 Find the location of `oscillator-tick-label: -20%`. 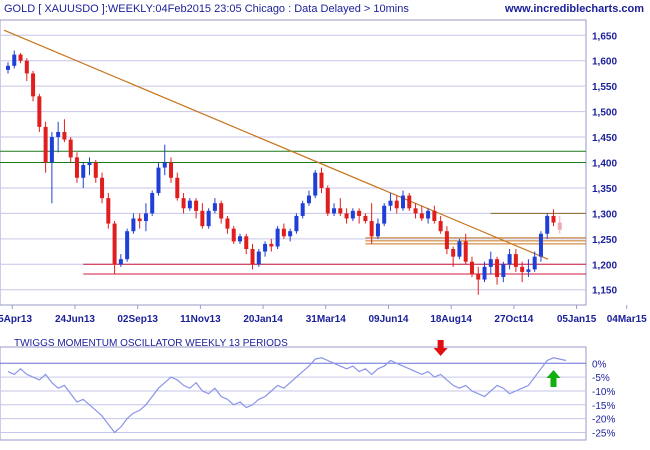

oscillator-tick-label: -20% is located at coordinates (603, 420).